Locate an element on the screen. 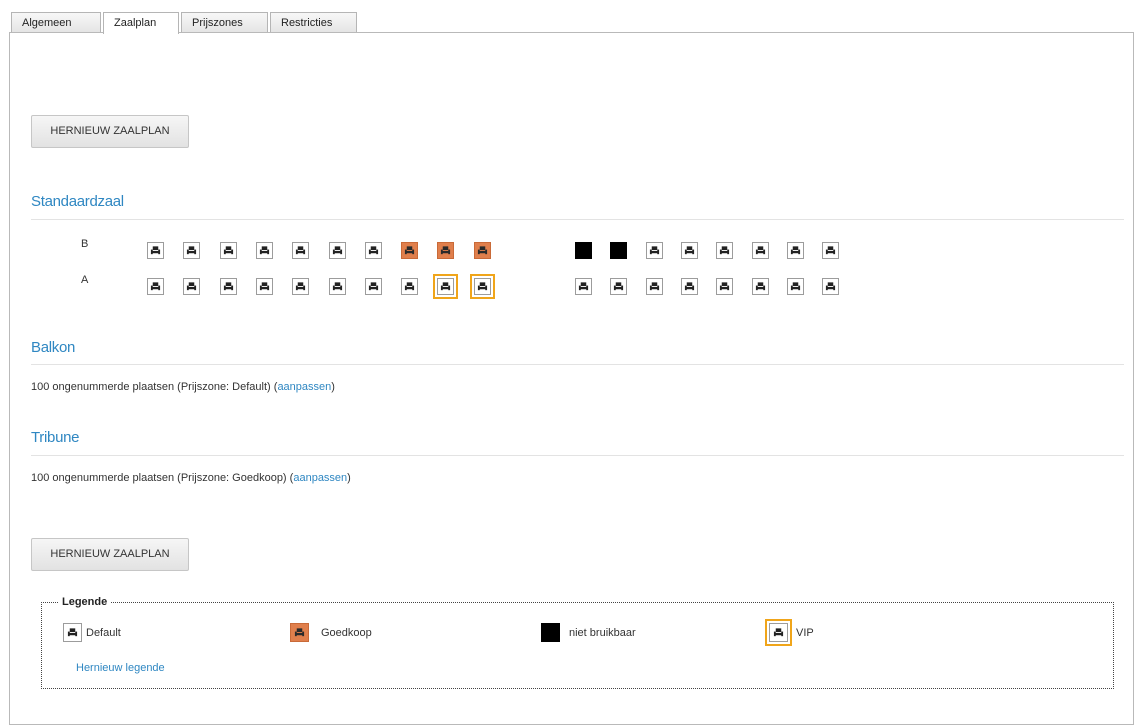  tab-algemeen: Algemeen is located at coordinates (56, 22).